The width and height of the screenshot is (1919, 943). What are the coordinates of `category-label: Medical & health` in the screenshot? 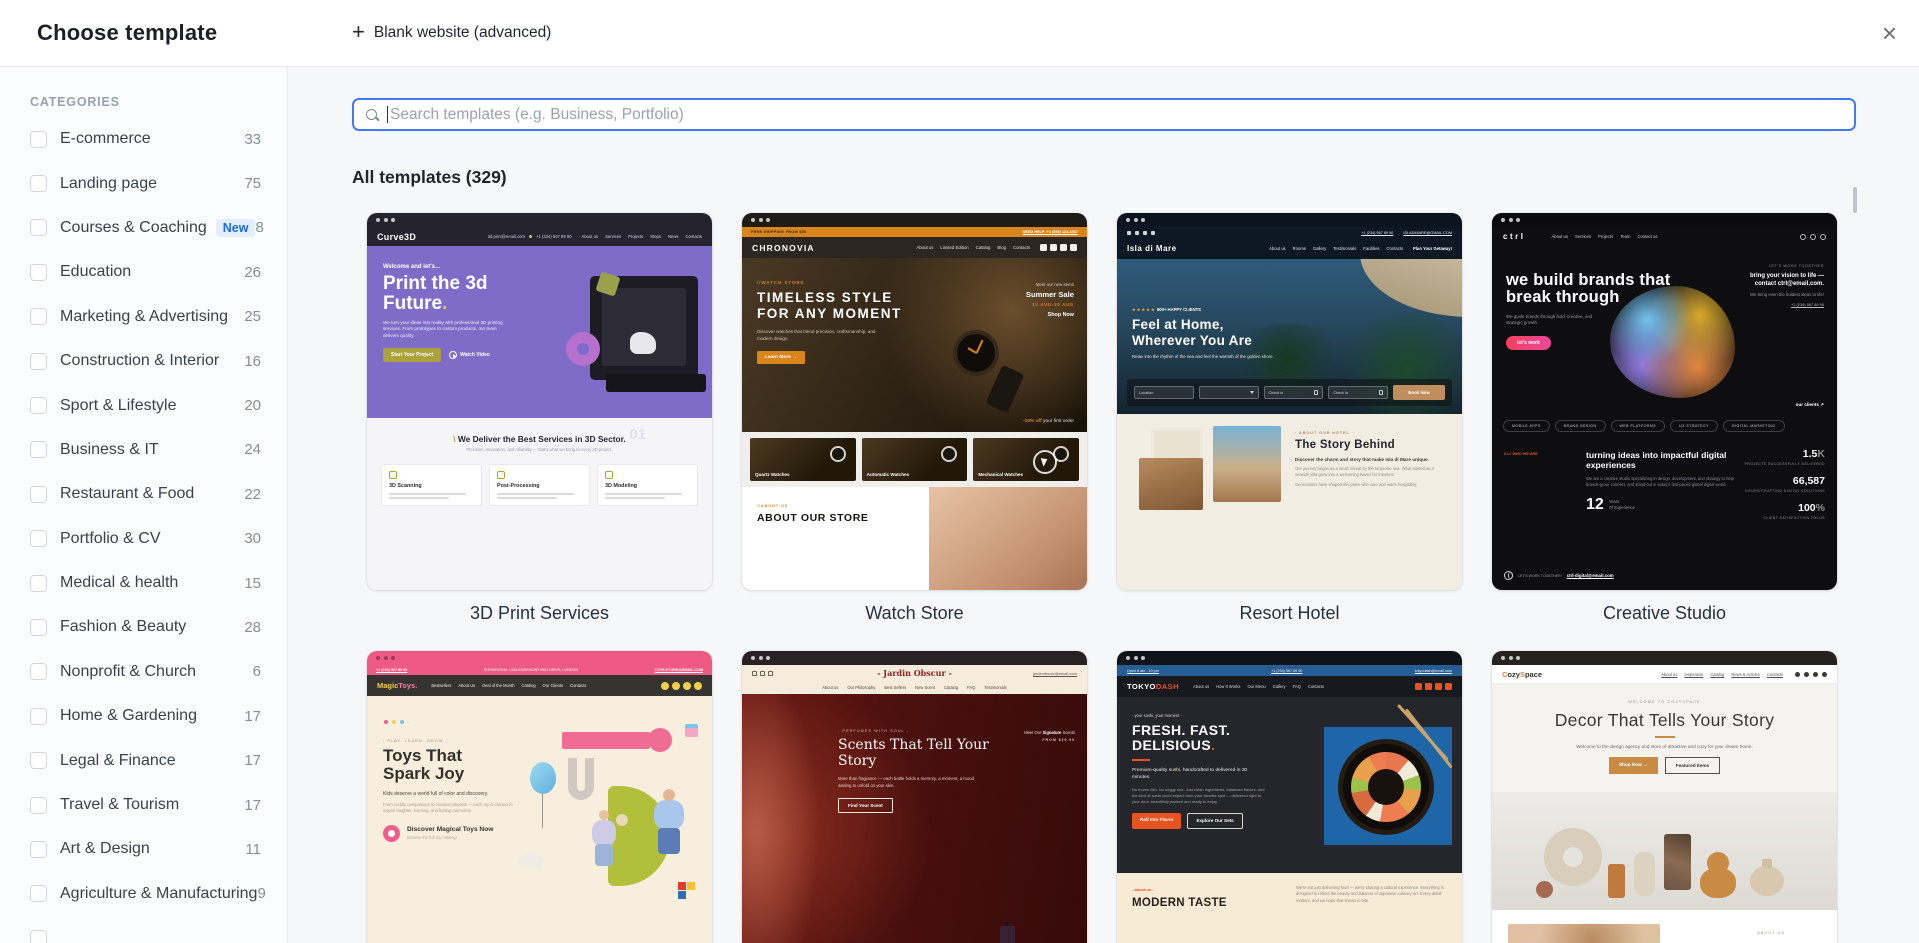 It's located at (119, 583).